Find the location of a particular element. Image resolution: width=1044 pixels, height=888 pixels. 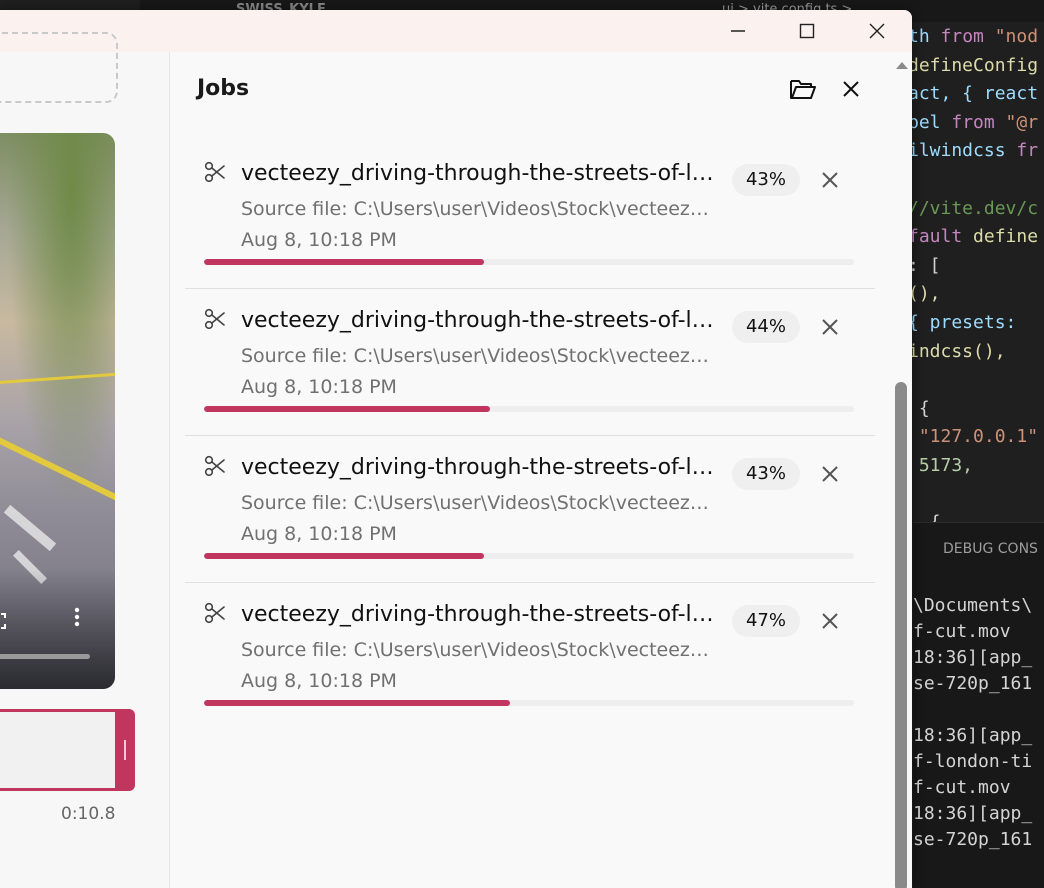

code-line: ilwindcss fr is located at coordinates (973, 150).